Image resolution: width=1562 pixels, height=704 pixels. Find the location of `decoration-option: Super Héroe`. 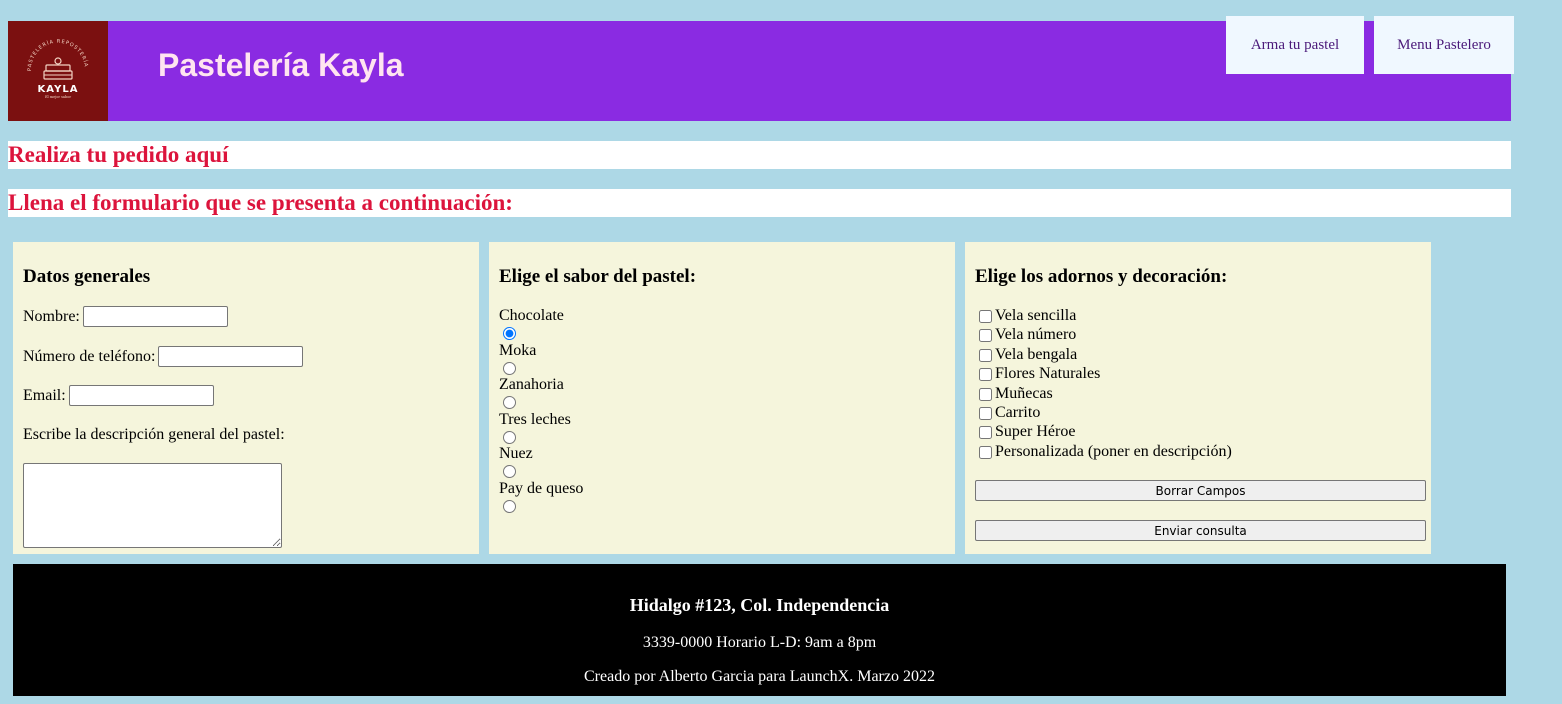

decoration-option: Super Héroe is located at coordinates (1027, 432).